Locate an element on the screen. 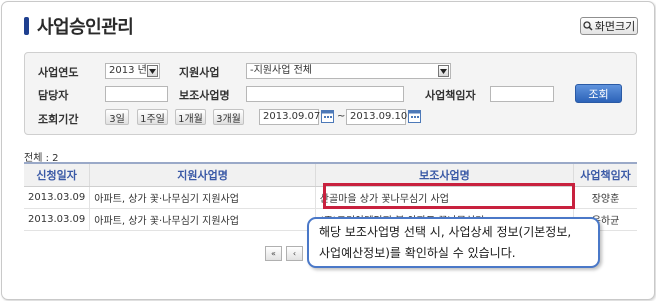  zoom-button-label: 화면크기 is located at coordinates (615, 26).